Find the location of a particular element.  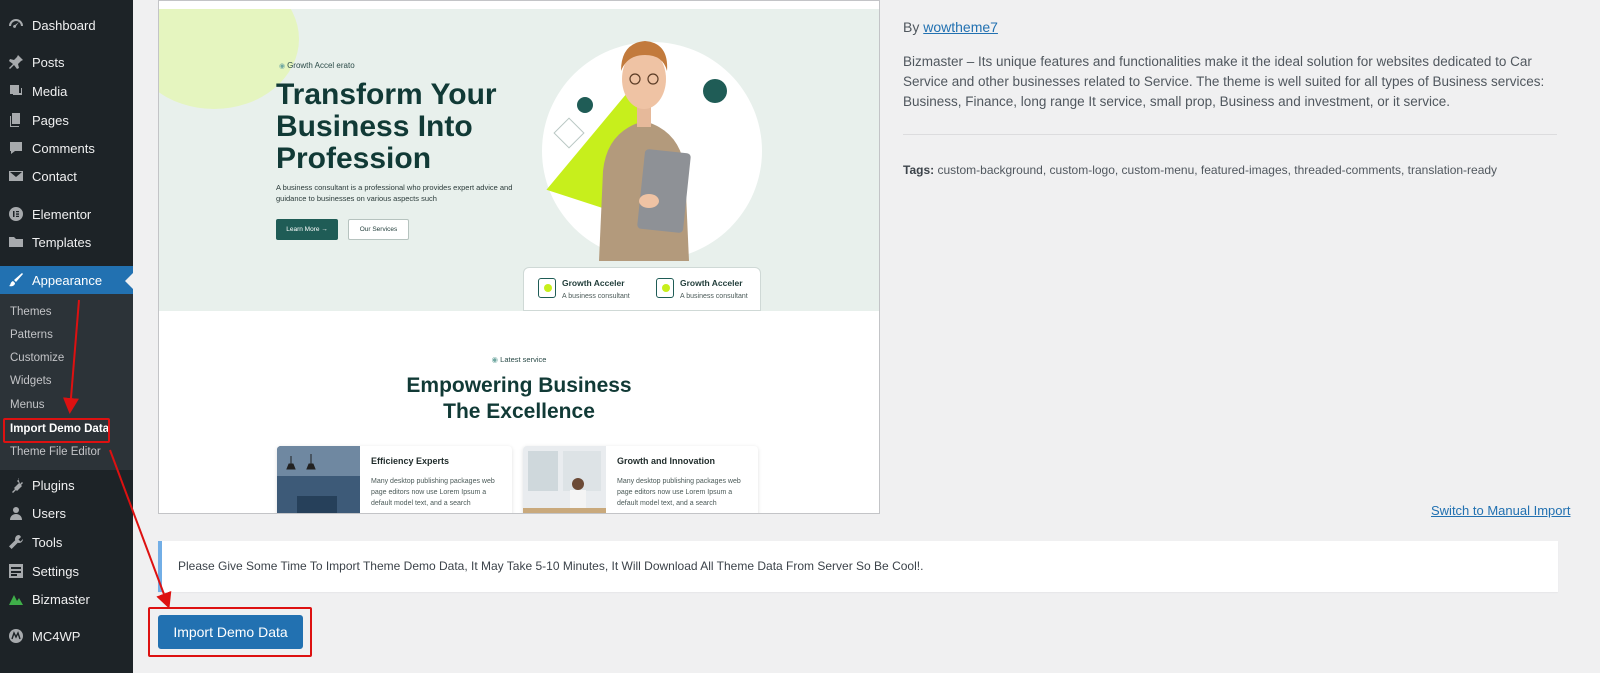

media-icon is located at coordinates (16, 91).